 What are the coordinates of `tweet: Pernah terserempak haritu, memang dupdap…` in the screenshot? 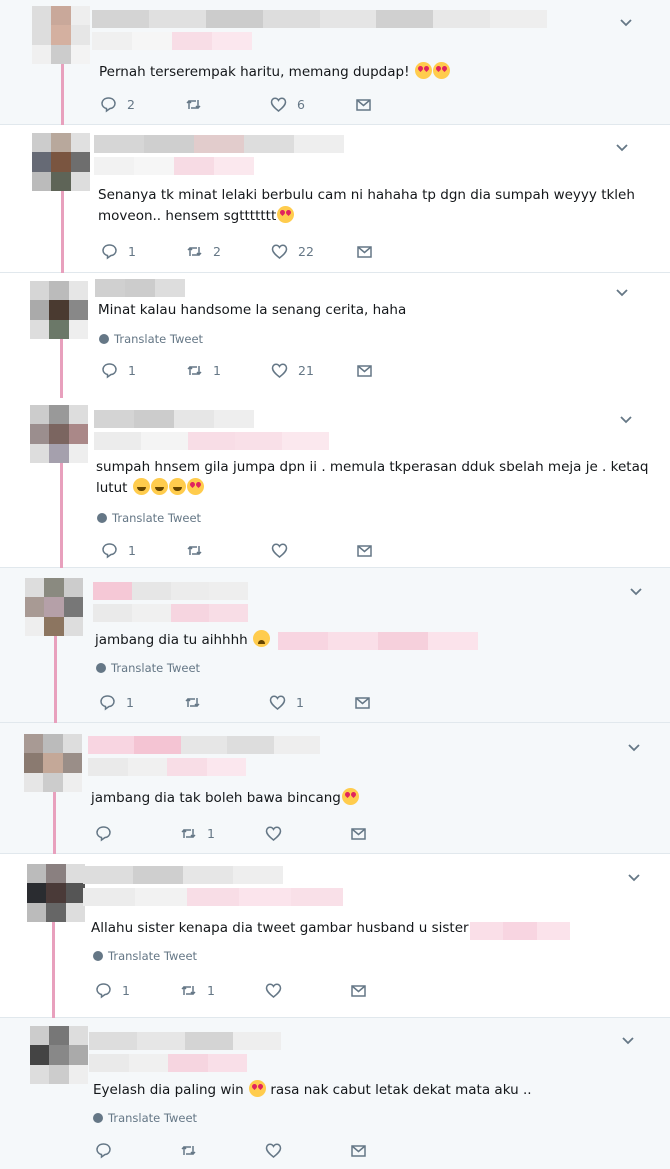 It's located at (335, 62).